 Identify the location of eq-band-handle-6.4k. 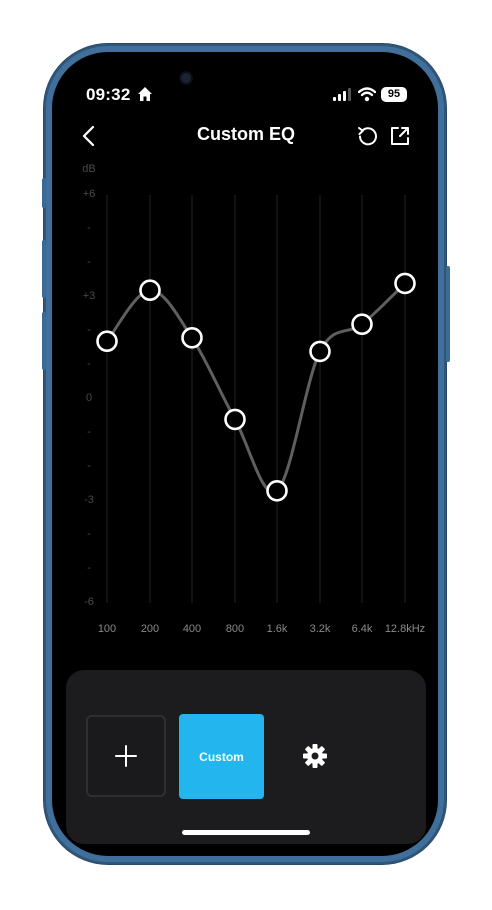
(362, 324).